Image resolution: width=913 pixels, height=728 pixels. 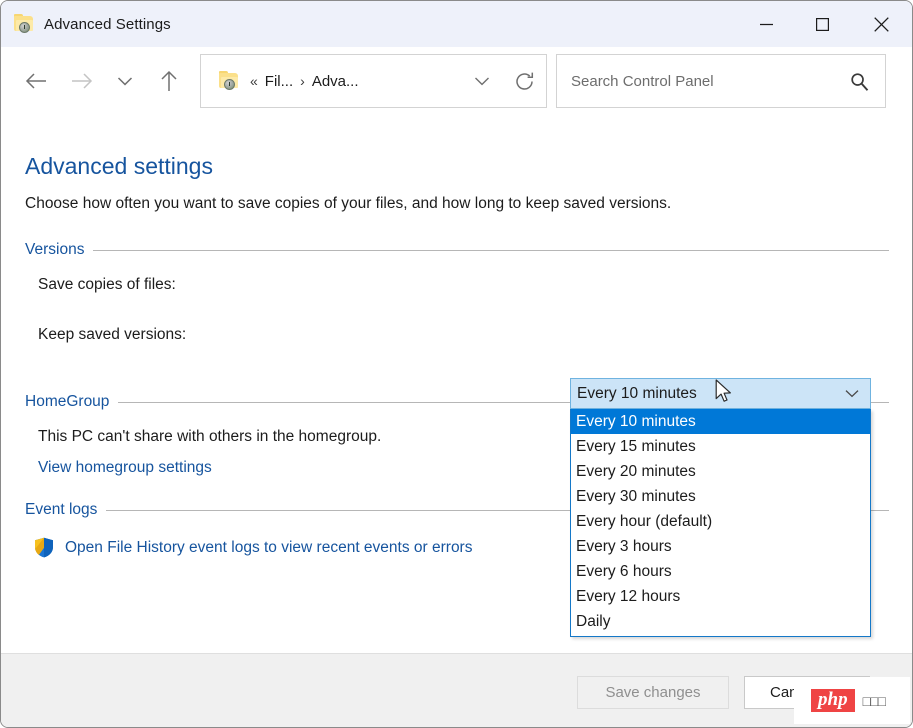 I want to click on group-label-homegroup: HomeGroup, so click(x=67, y=401).